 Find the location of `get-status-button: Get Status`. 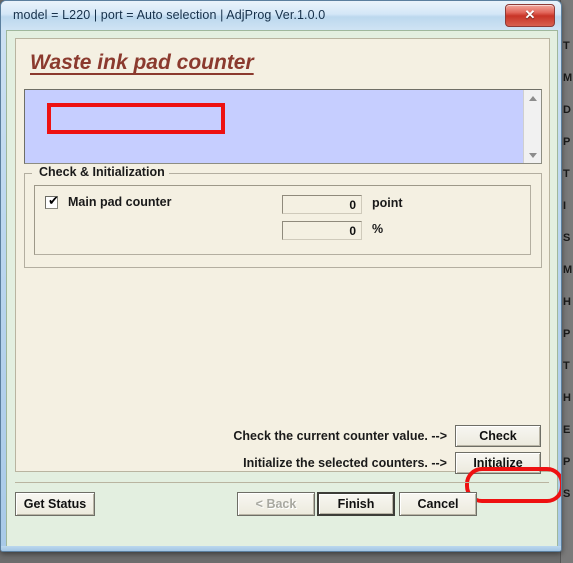

get-status-button: Get Status is located at coordinates (55, 504).